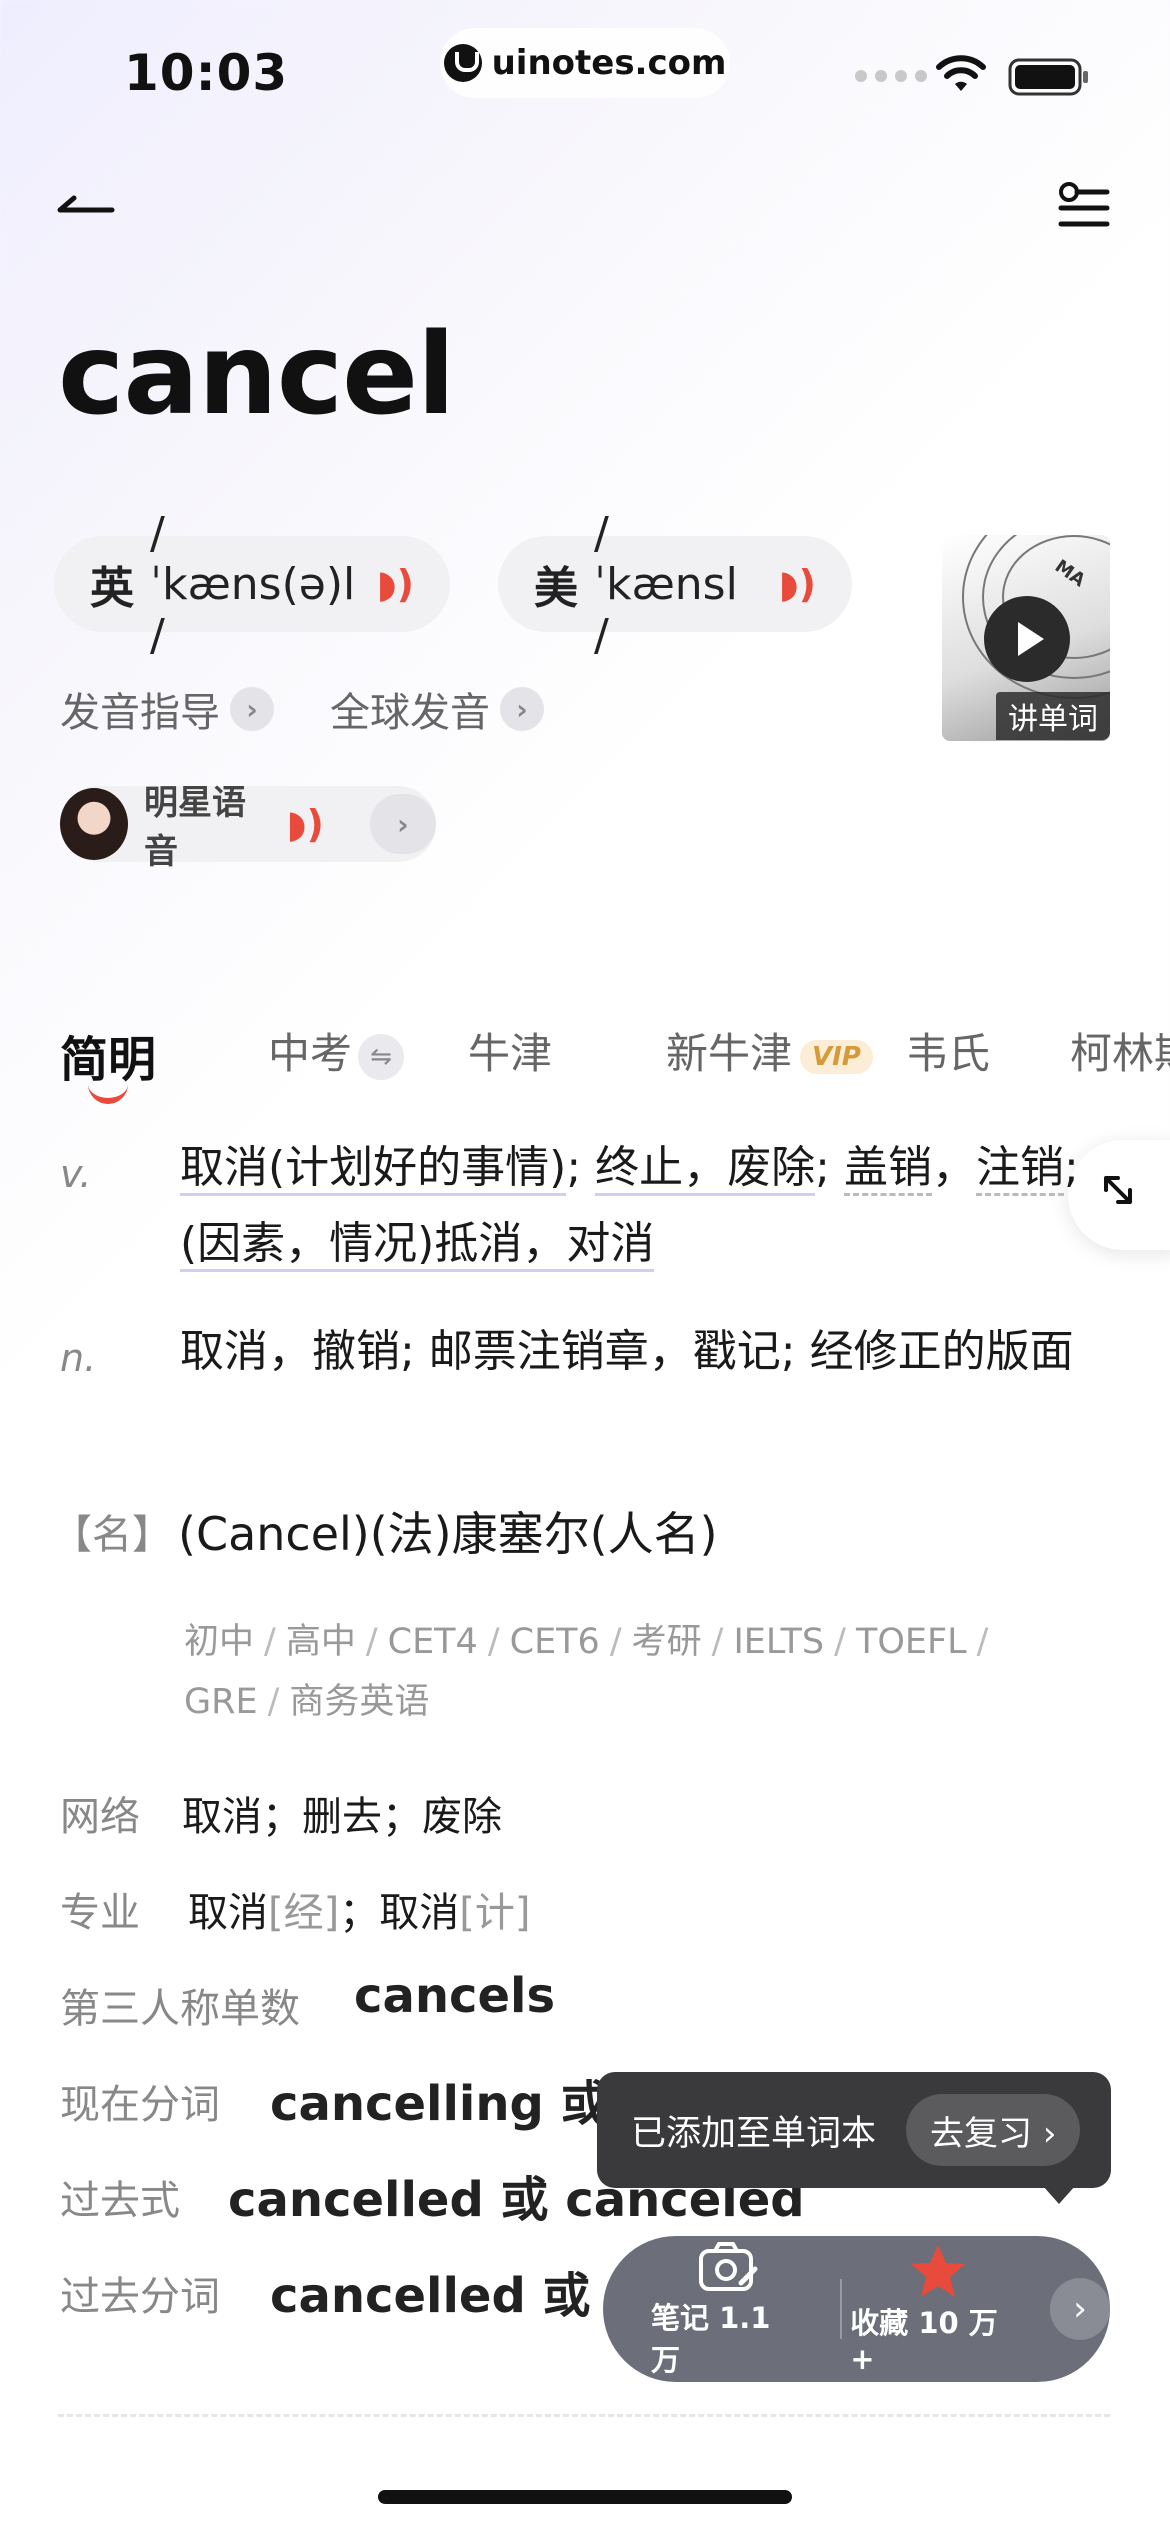  Describe the element at coordinates (381, 1056) in the screenshot. I see `swap-icon: ⇋` at that location.